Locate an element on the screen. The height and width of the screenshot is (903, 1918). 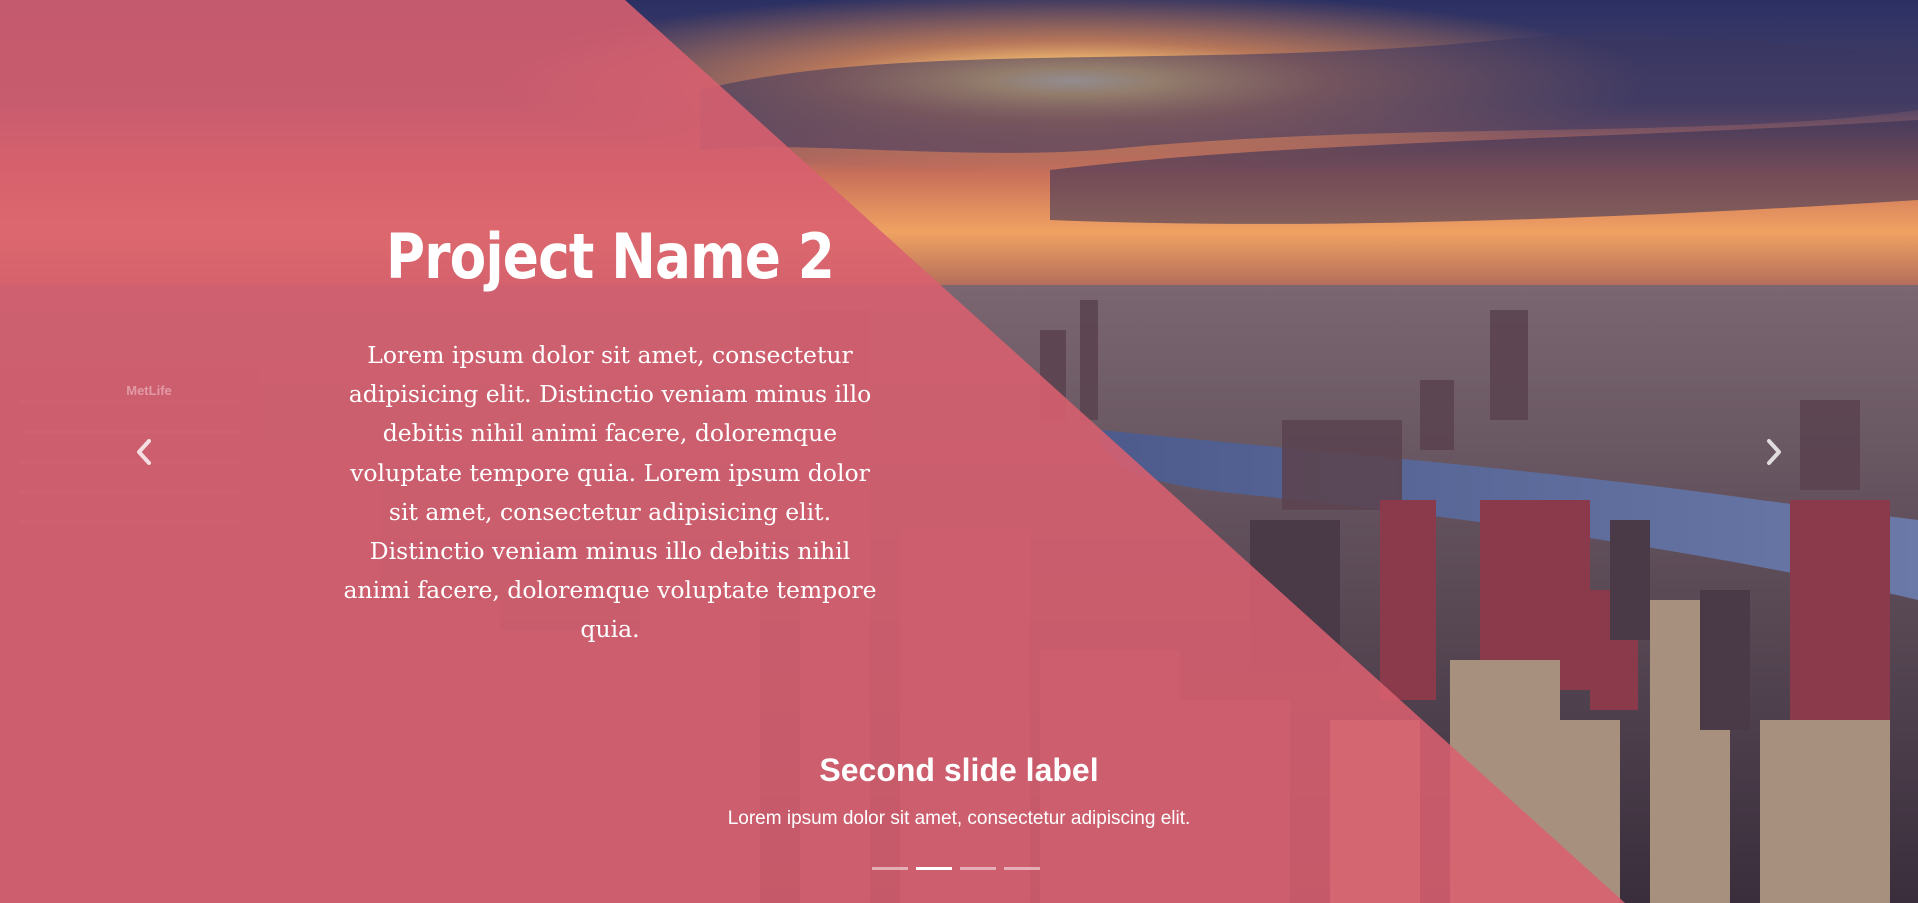
building-sign: MetLife is located at coordinates (149, 390).